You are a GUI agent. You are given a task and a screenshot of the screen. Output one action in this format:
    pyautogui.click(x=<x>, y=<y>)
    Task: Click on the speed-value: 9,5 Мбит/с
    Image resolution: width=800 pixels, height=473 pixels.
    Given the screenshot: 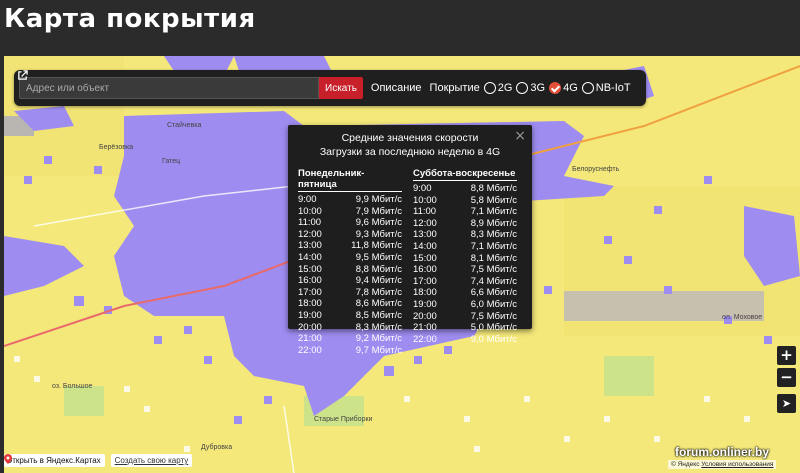 What is the action you would take?
    pyautogui.click(x=378, y=257)
    